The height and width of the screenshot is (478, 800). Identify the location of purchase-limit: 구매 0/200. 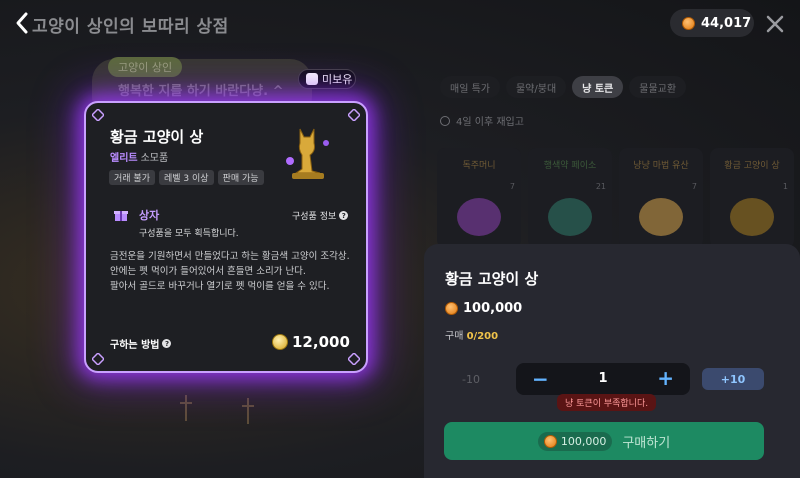
(471, 334).